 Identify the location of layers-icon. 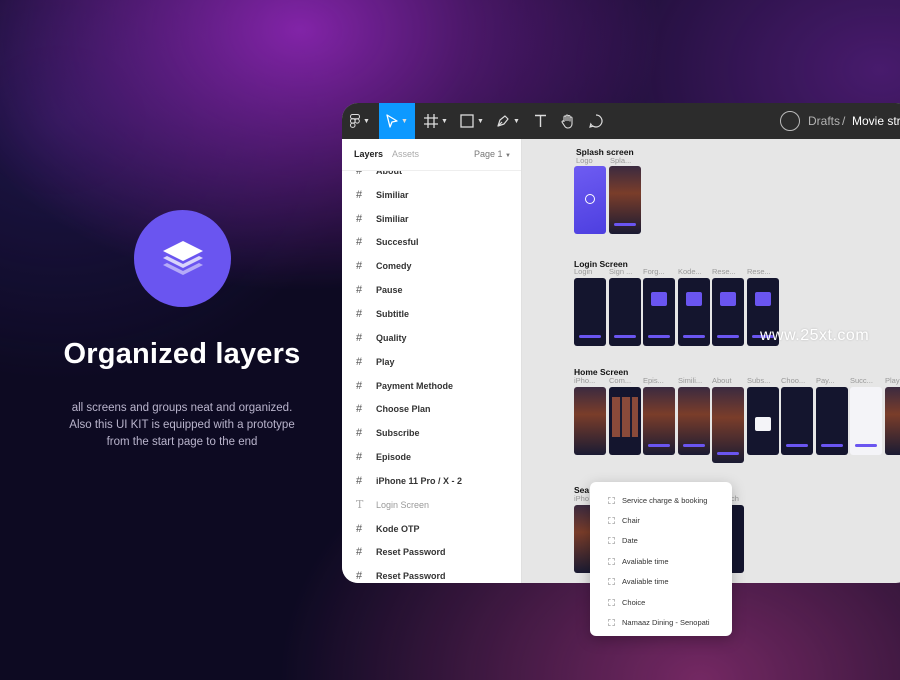
(182, 257).